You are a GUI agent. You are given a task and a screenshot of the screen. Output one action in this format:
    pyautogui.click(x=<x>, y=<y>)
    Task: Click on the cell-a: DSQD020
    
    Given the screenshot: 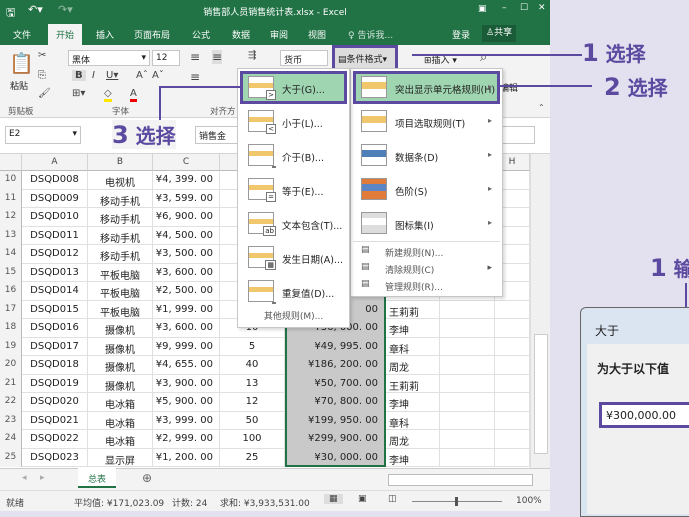 What is the action you would take?
    pyautogui.click(x=55, y=402)
    